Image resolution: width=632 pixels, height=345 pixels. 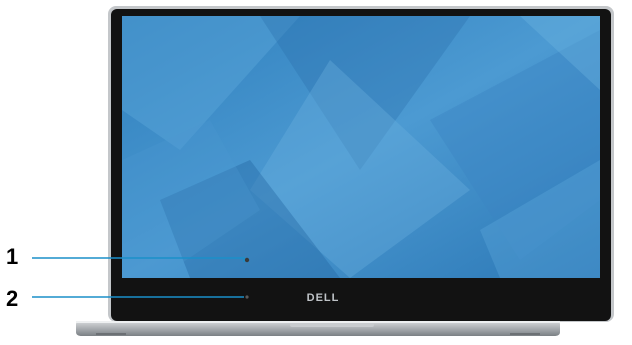 What do you see at coordinates (323, 298) in the screenshot?
I see `brand-logo: DELL` at bounding box center [323, 298].